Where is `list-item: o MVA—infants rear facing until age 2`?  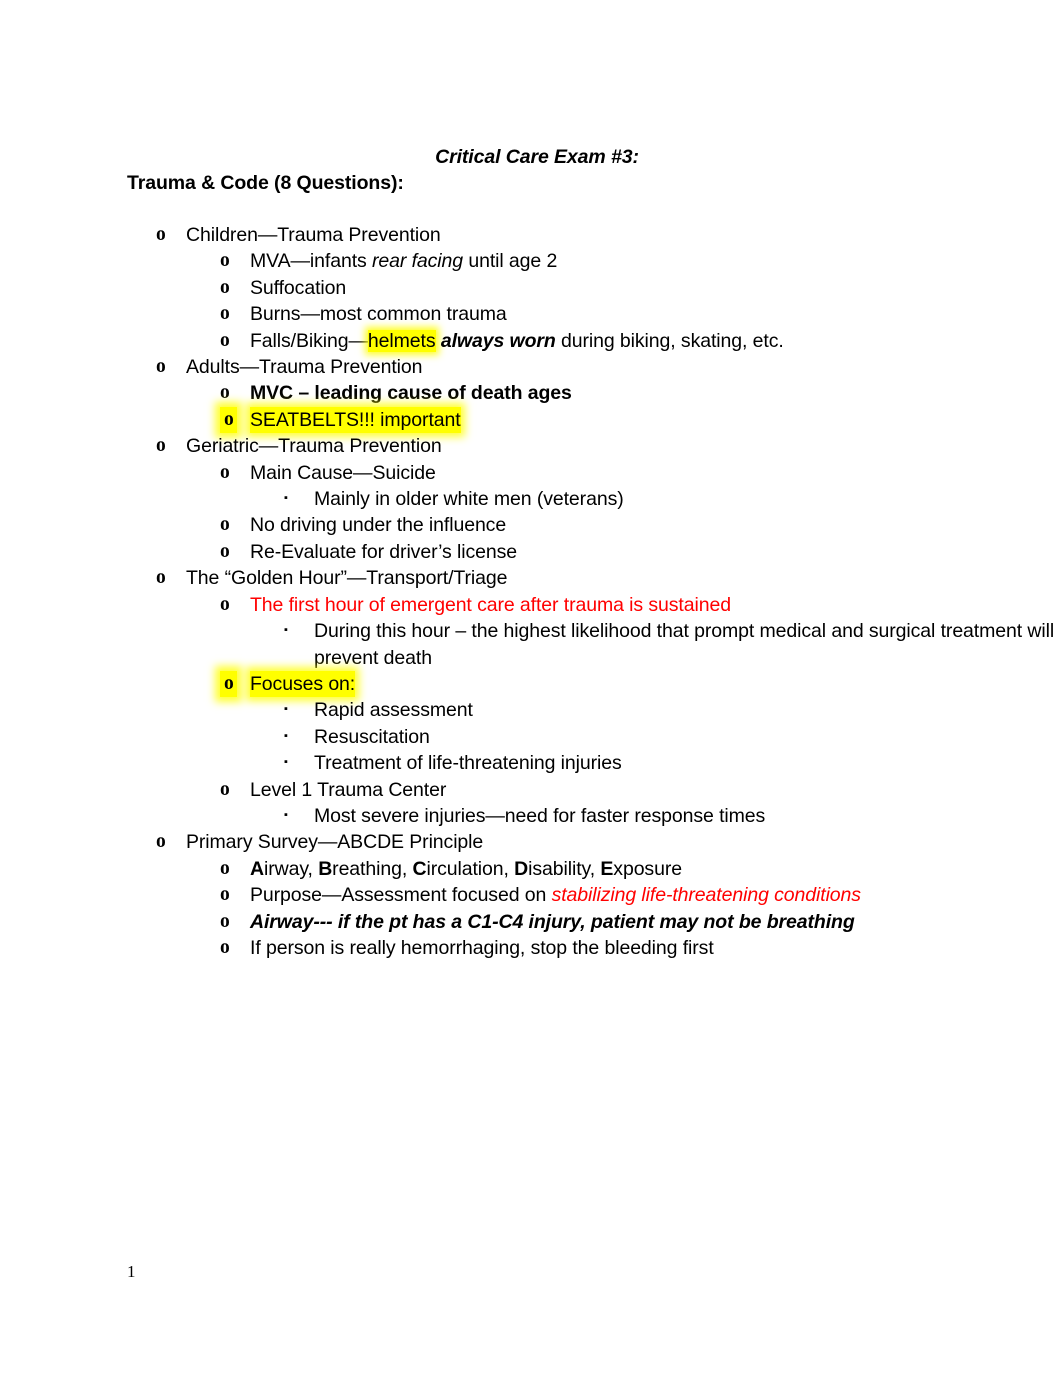 list-item: o MVA—infants rear facing until age 2 is located at coordinates (531, 261).